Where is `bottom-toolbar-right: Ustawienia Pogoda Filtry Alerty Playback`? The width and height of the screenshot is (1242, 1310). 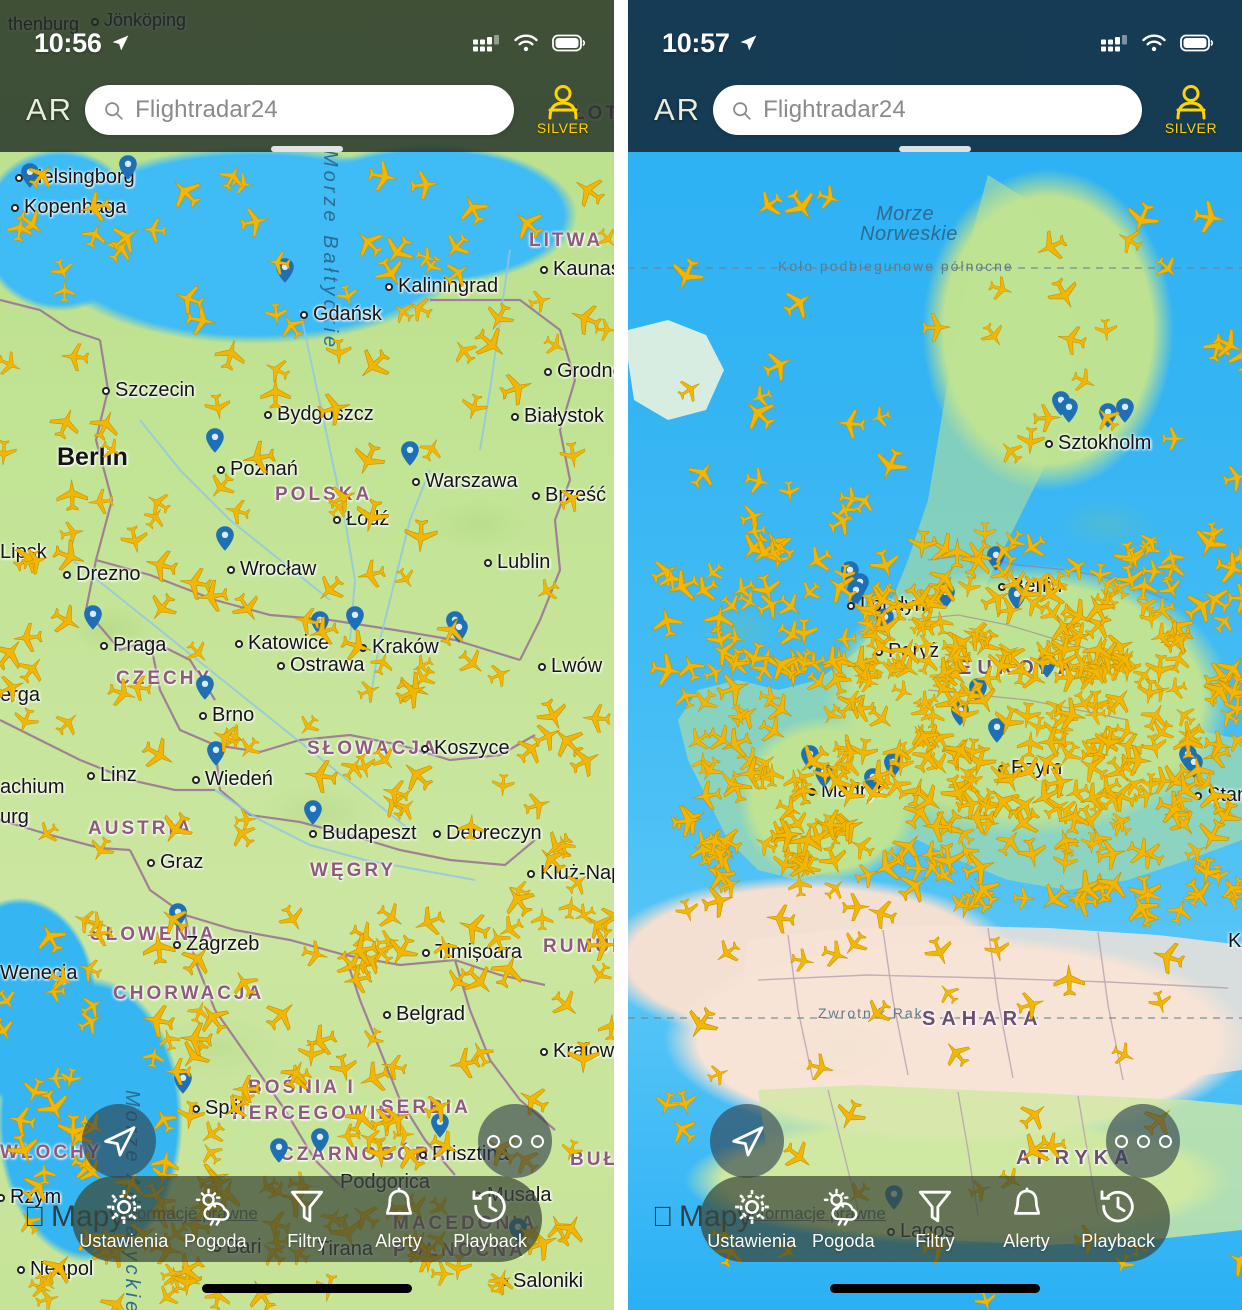
bottom-toolbar-right: Ustawienia Pogoda Filtry Alerty Playback is located at coordinates (935, 1219).